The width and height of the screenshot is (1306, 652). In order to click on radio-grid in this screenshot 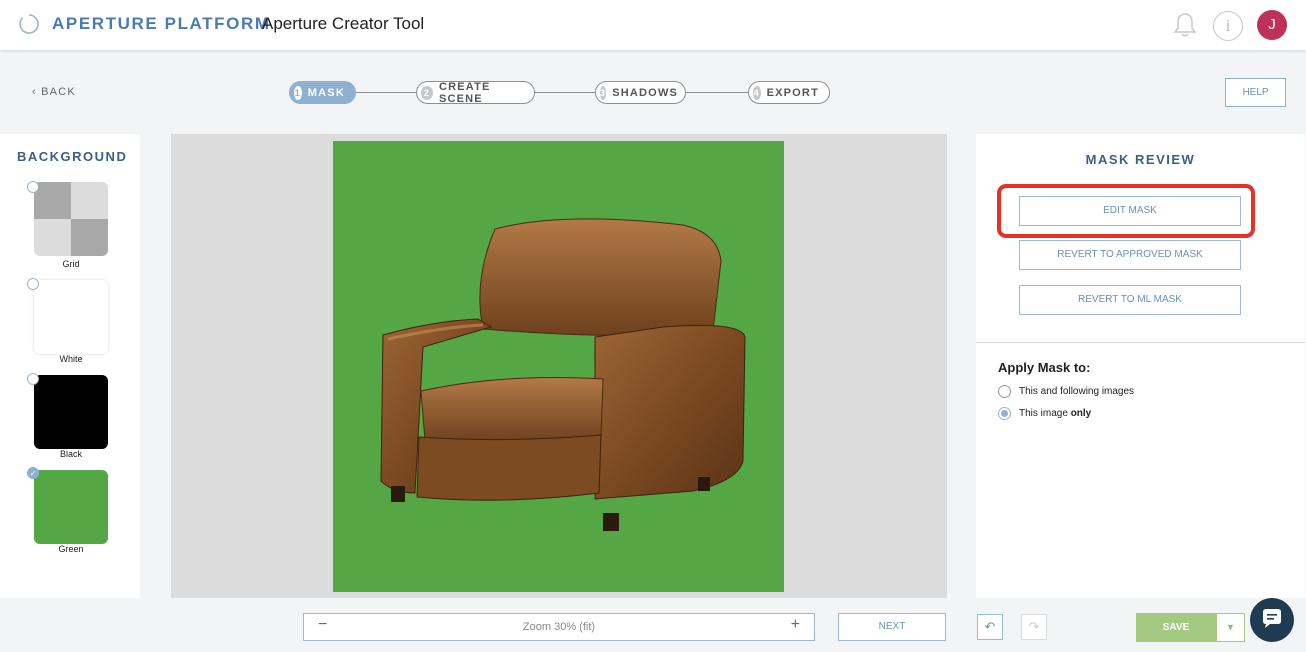, I will do `click(33, 187)`.